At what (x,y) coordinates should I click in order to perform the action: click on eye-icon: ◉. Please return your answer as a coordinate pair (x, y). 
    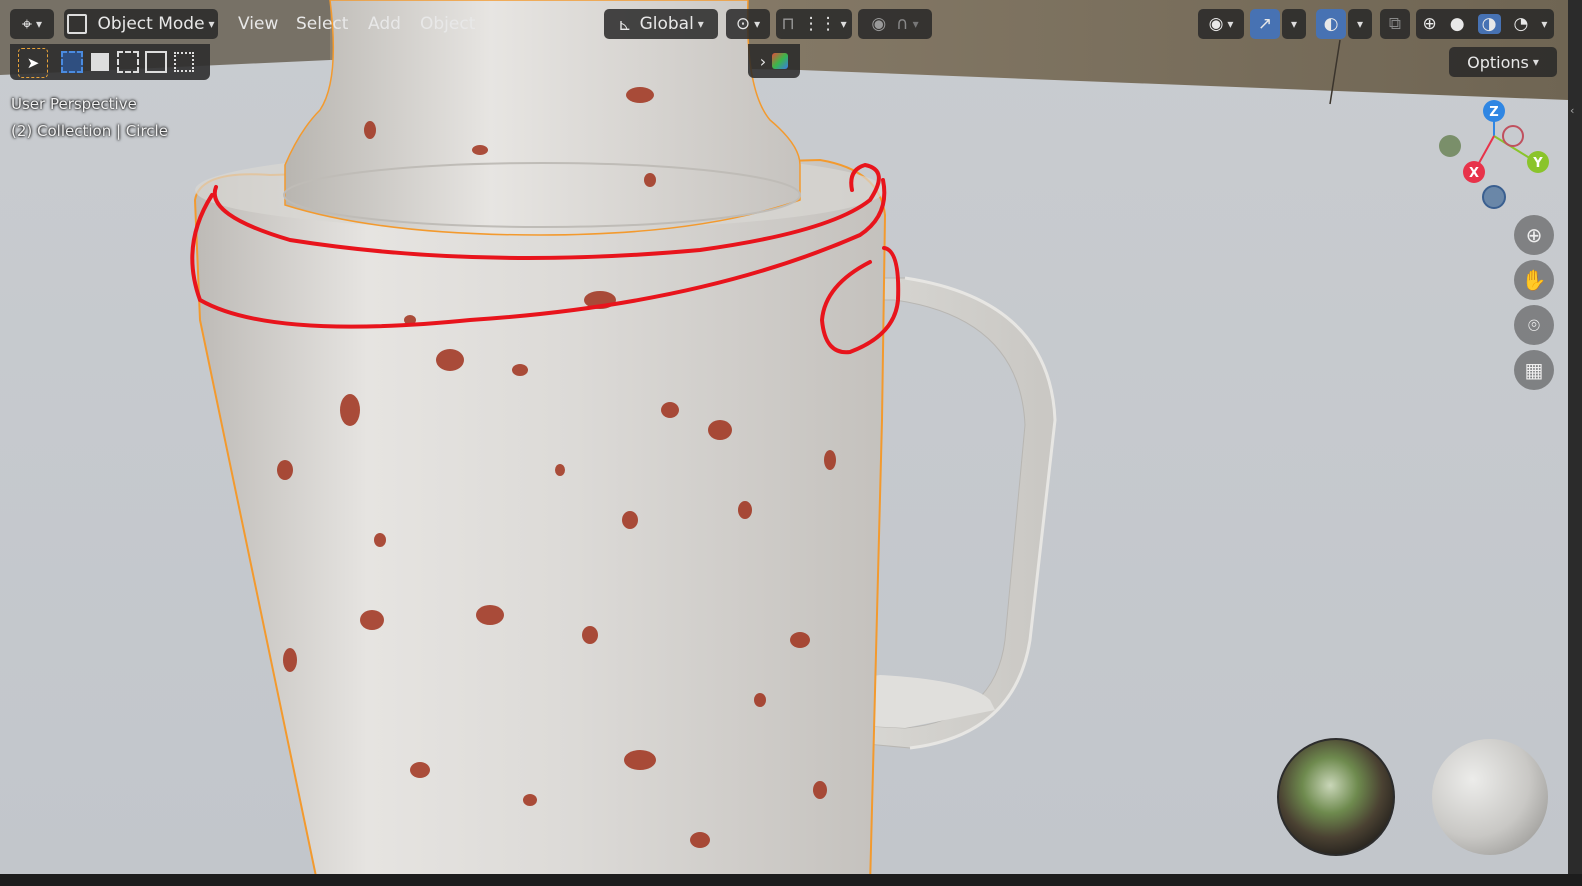
    Looking at the image, I should click on (1216, 24).